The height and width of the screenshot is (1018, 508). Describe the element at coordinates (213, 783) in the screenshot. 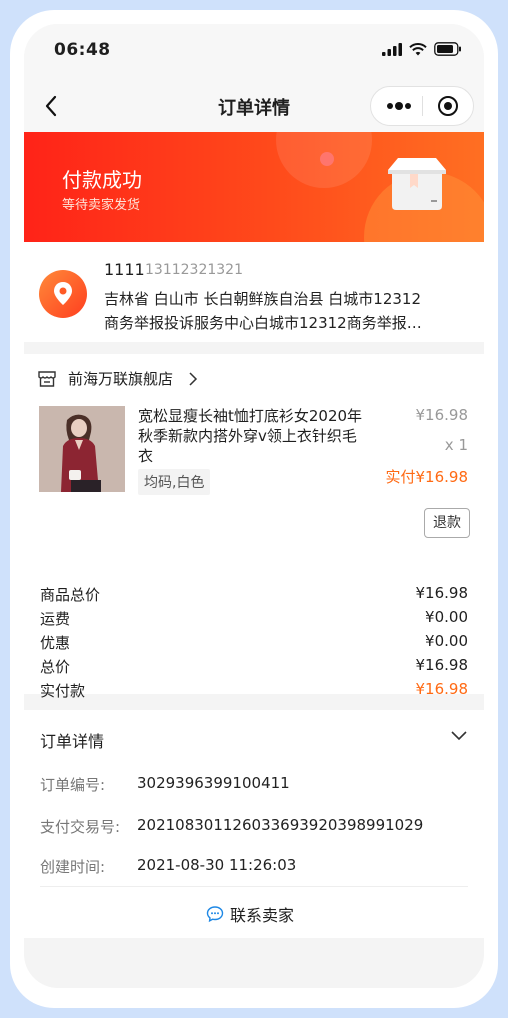

I see `order-number-value: 3029396399100411` at that location.